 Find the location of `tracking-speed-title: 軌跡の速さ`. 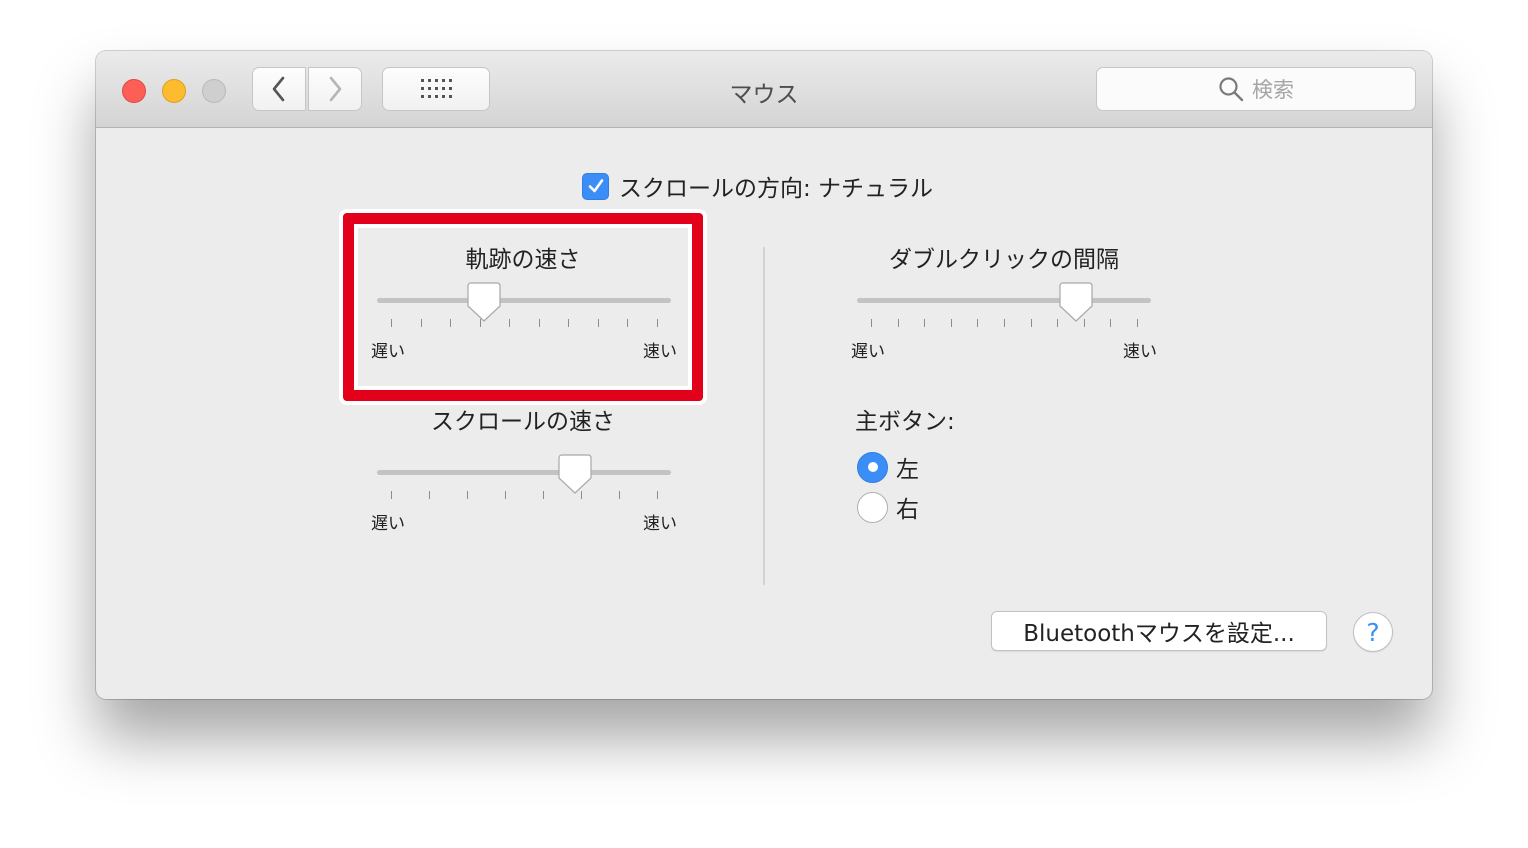

tracking-speed-title: 軌跡の速さ is located at coordinates (523, 260).